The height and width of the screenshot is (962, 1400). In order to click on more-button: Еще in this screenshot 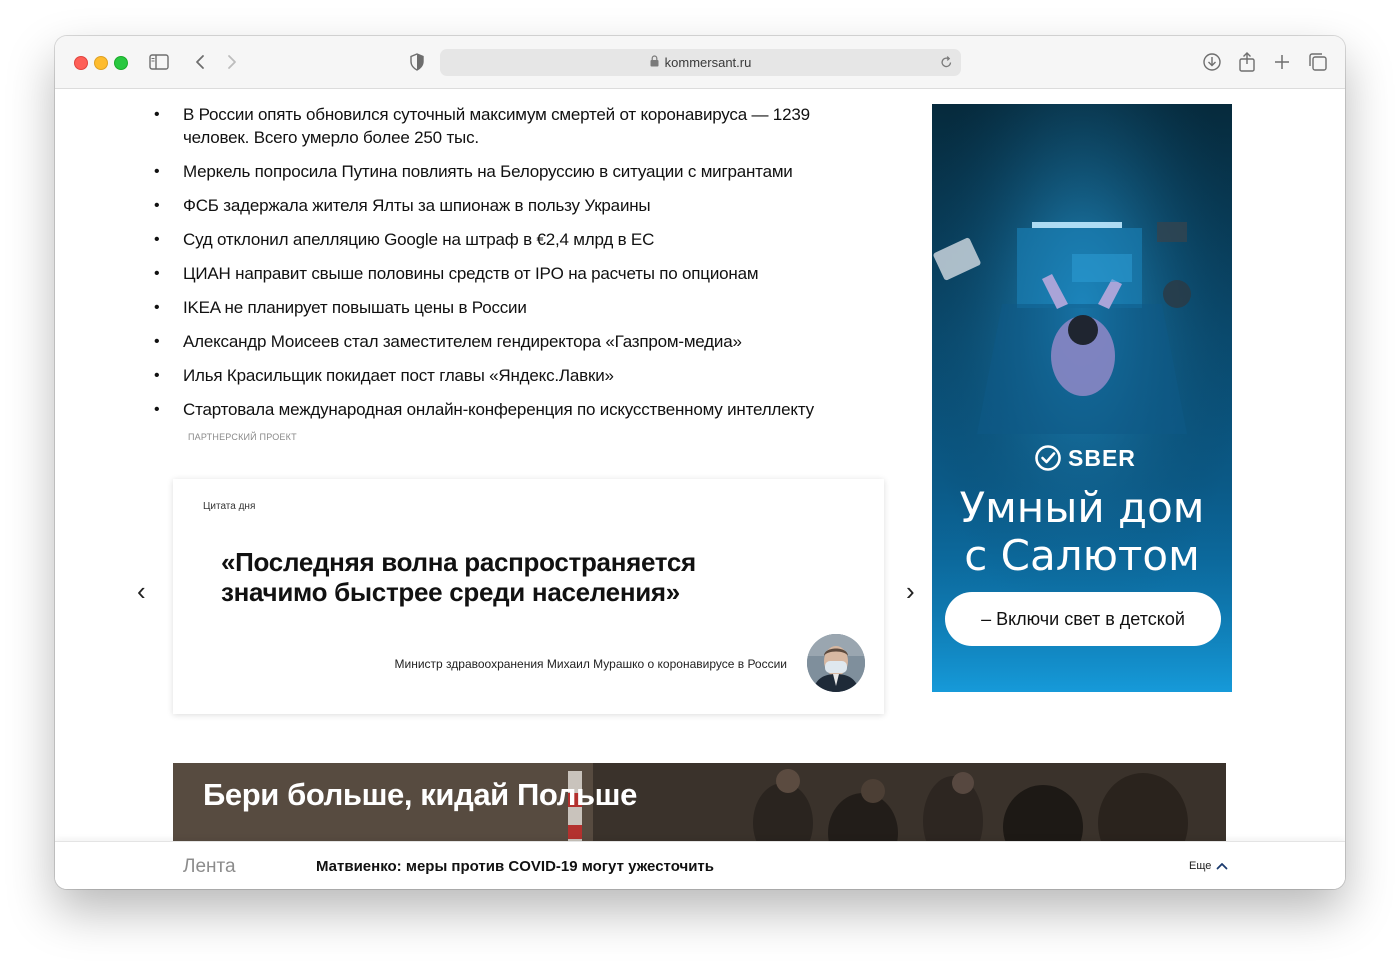, I will do `click(1208, 866)`.